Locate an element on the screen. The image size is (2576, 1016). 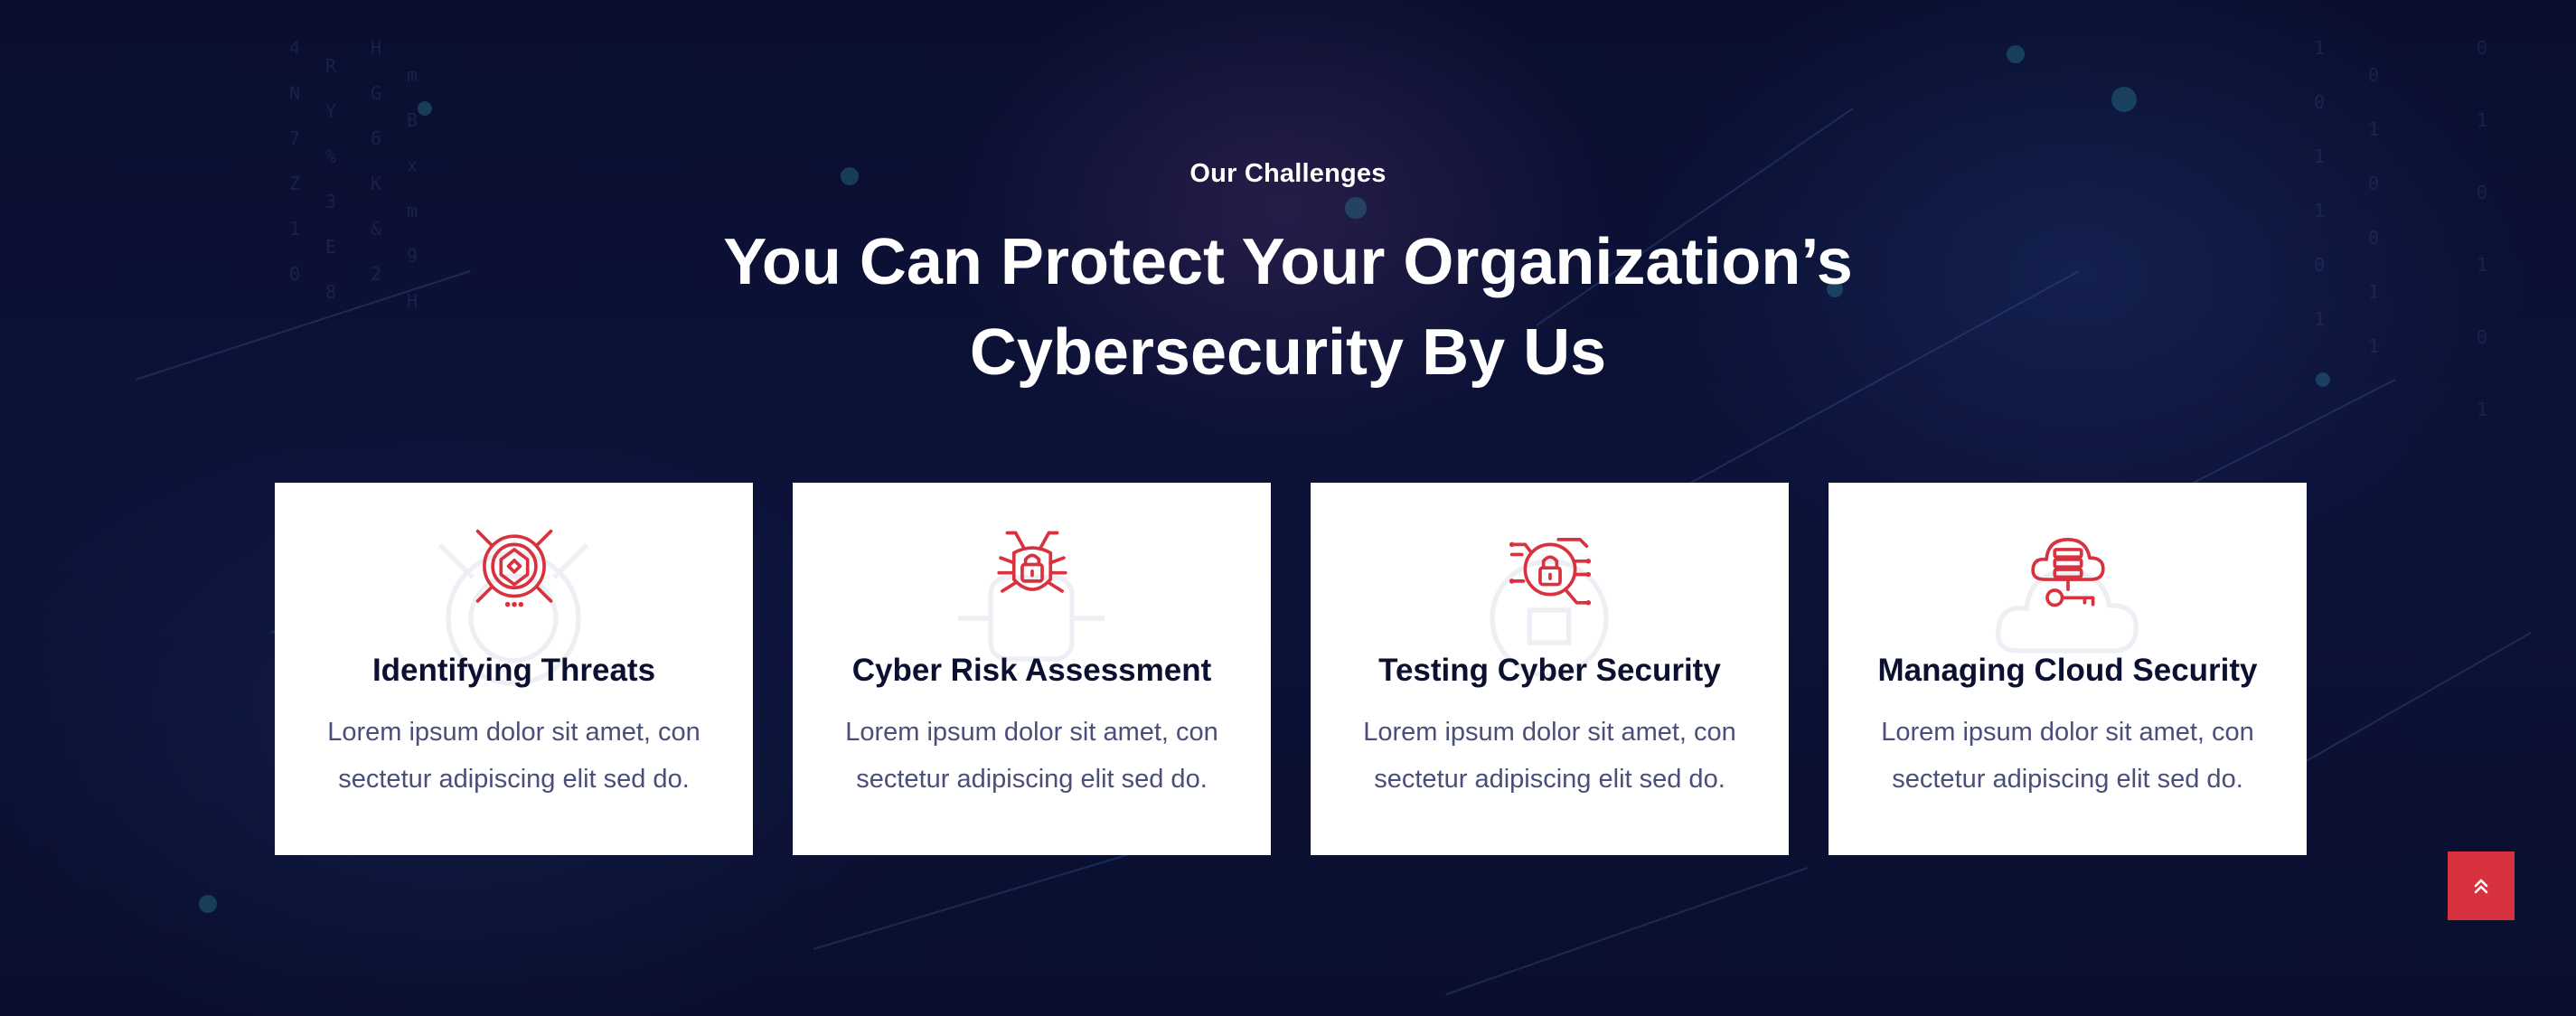
scroll-to-top-button is located at coordinates (2481, 885).